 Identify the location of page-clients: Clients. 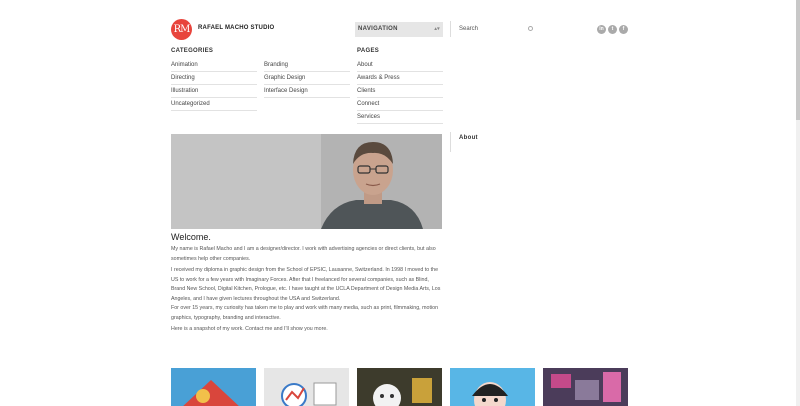
(400, 91).